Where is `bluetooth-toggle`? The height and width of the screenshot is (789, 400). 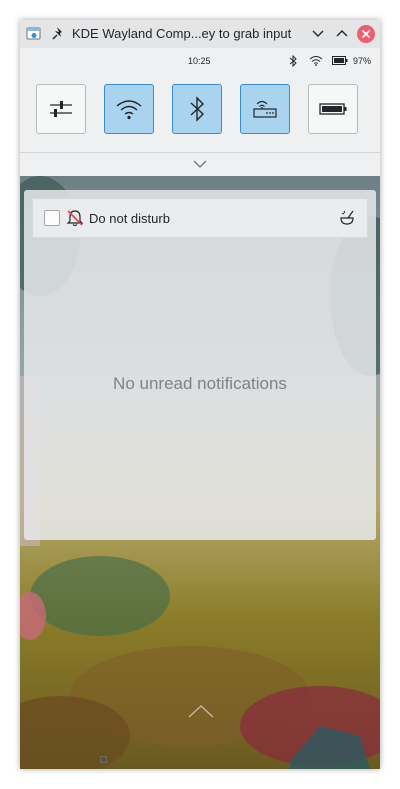 bluetooth-toggle is located at coordinates (197, 109).